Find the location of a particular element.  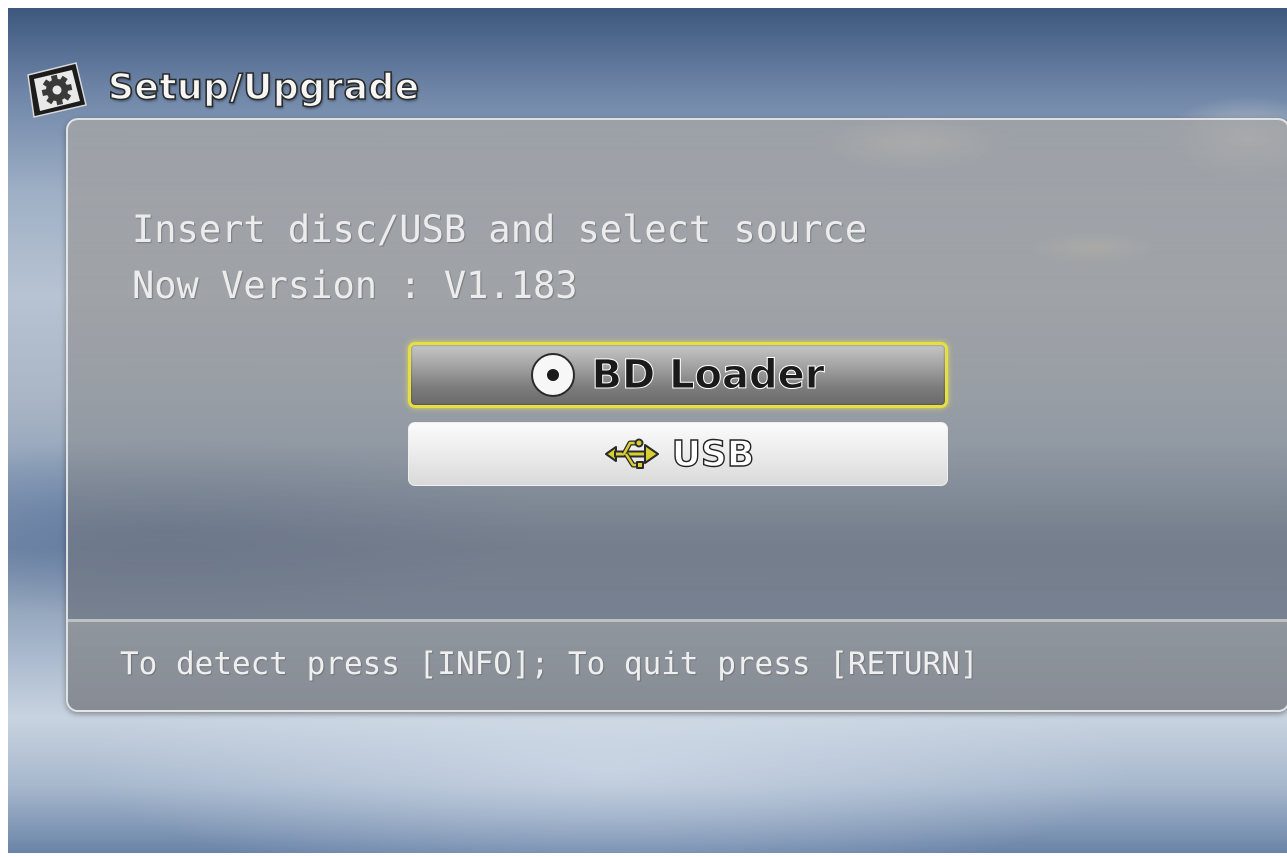

gear-icon is located at coordinates (56, 89).